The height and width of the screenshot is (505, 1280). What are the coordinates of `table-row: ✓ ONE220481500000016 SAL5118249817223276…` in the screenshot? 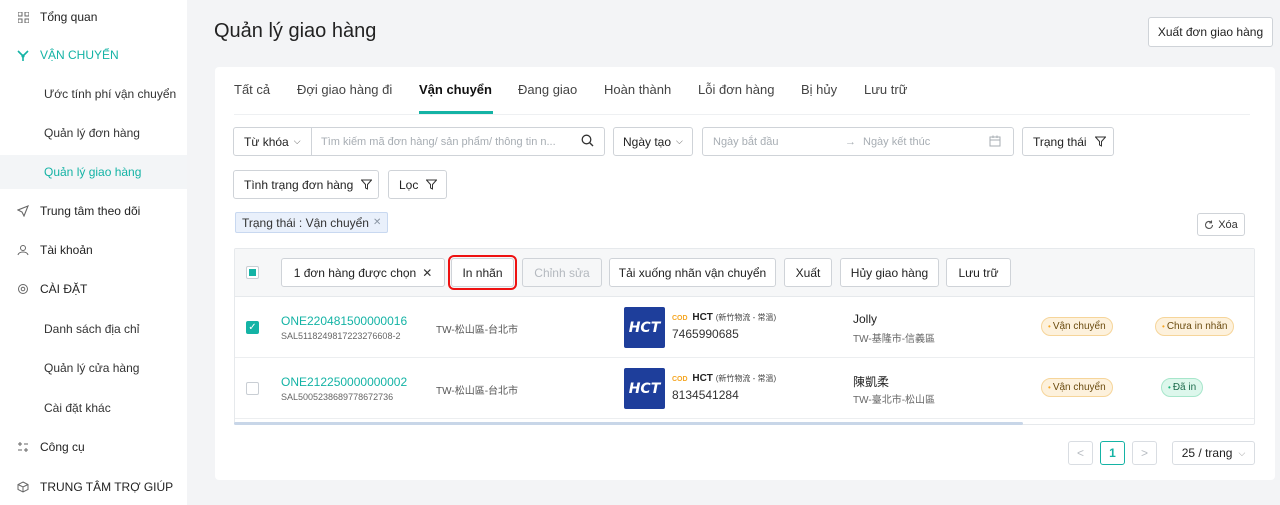 It's located at (744, 327).